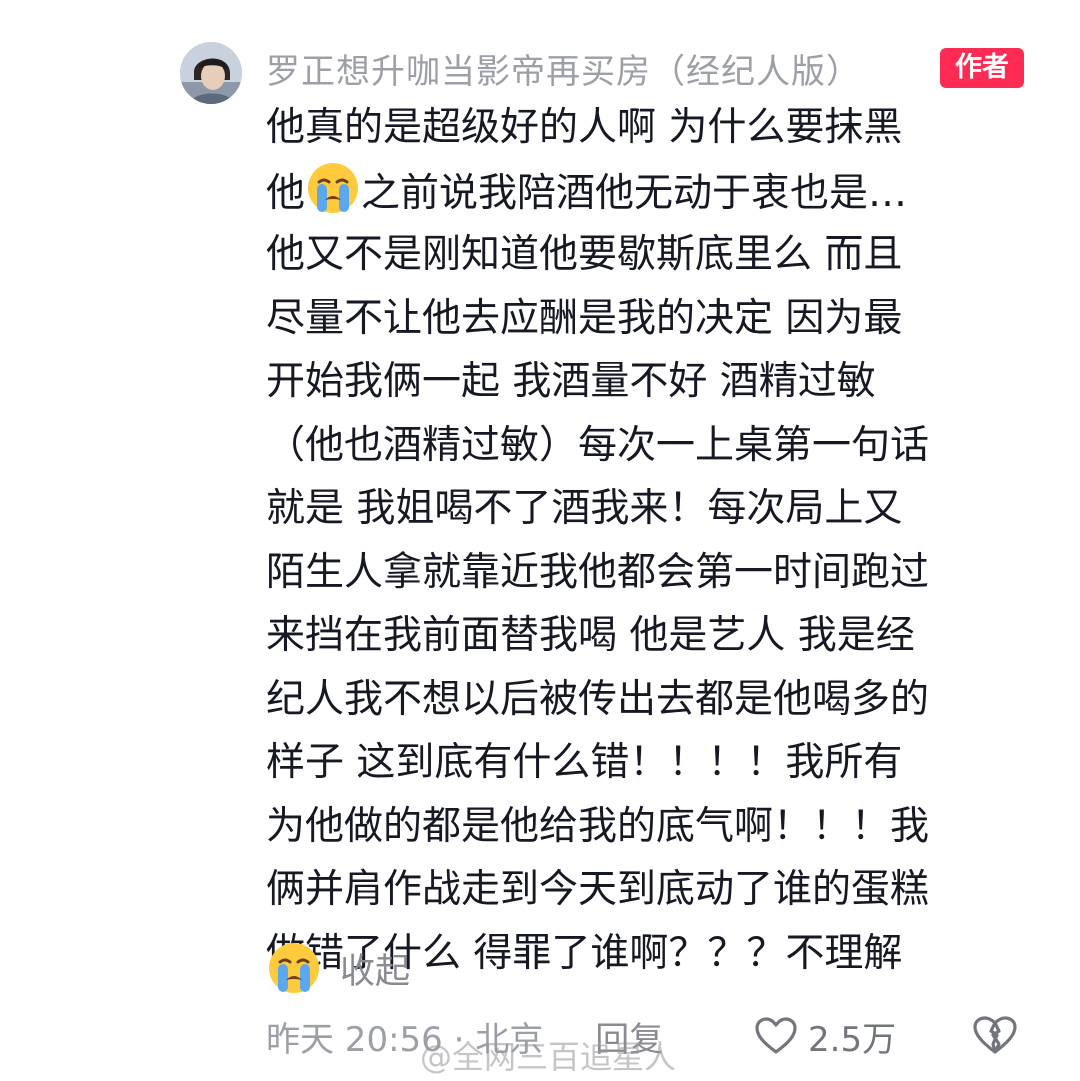 This screenshot has height=1081, width=1080. I want to click on comment-line: 开始我俩一起 我酒量不好 酒精过敏, so click(666, 382).